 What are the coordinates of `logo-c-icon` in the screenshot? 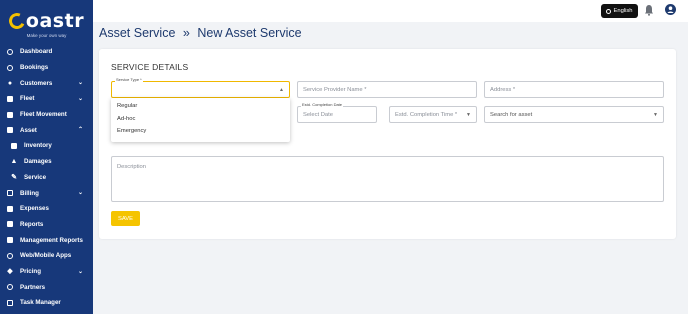 It's located at (17, 21).